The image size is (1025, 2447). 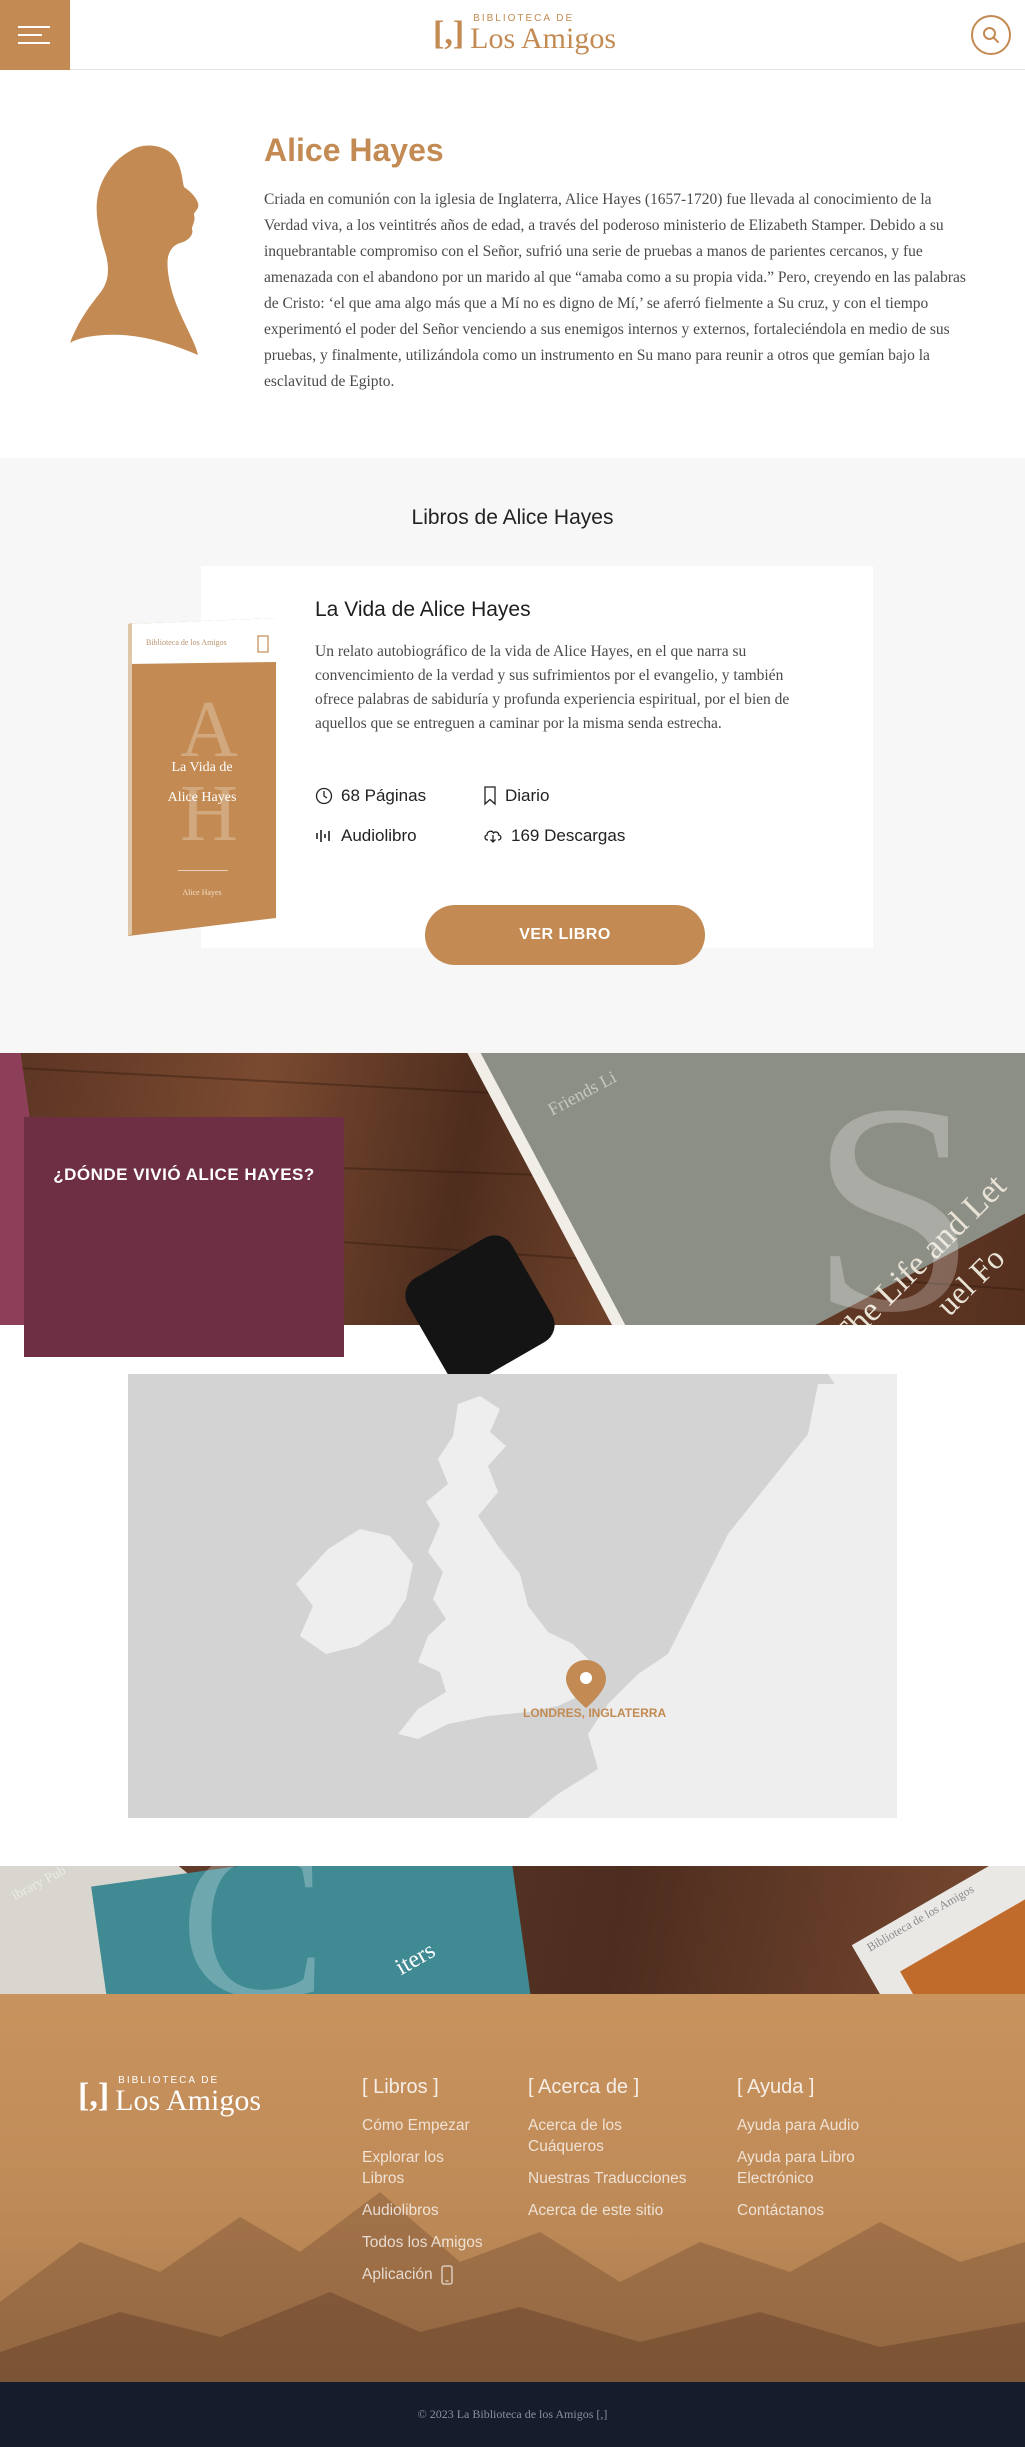 I want to click on logo-mark: [,], so click(x=449, y=33).